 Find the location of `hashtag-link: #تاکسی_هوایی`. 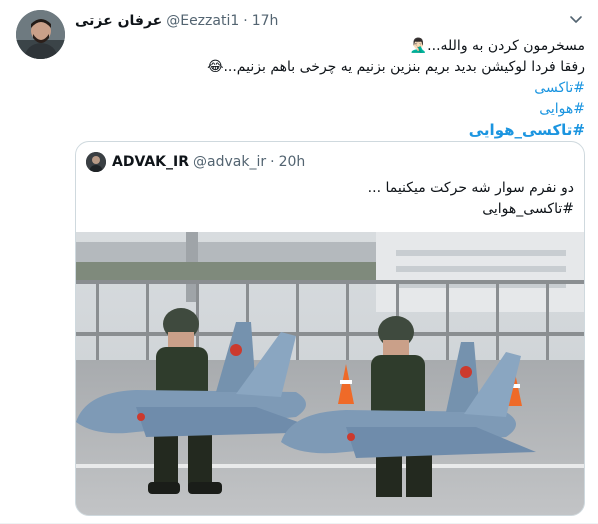

hashtag-link: #تاکسی_هوایی is located at coordinates (330, 130).